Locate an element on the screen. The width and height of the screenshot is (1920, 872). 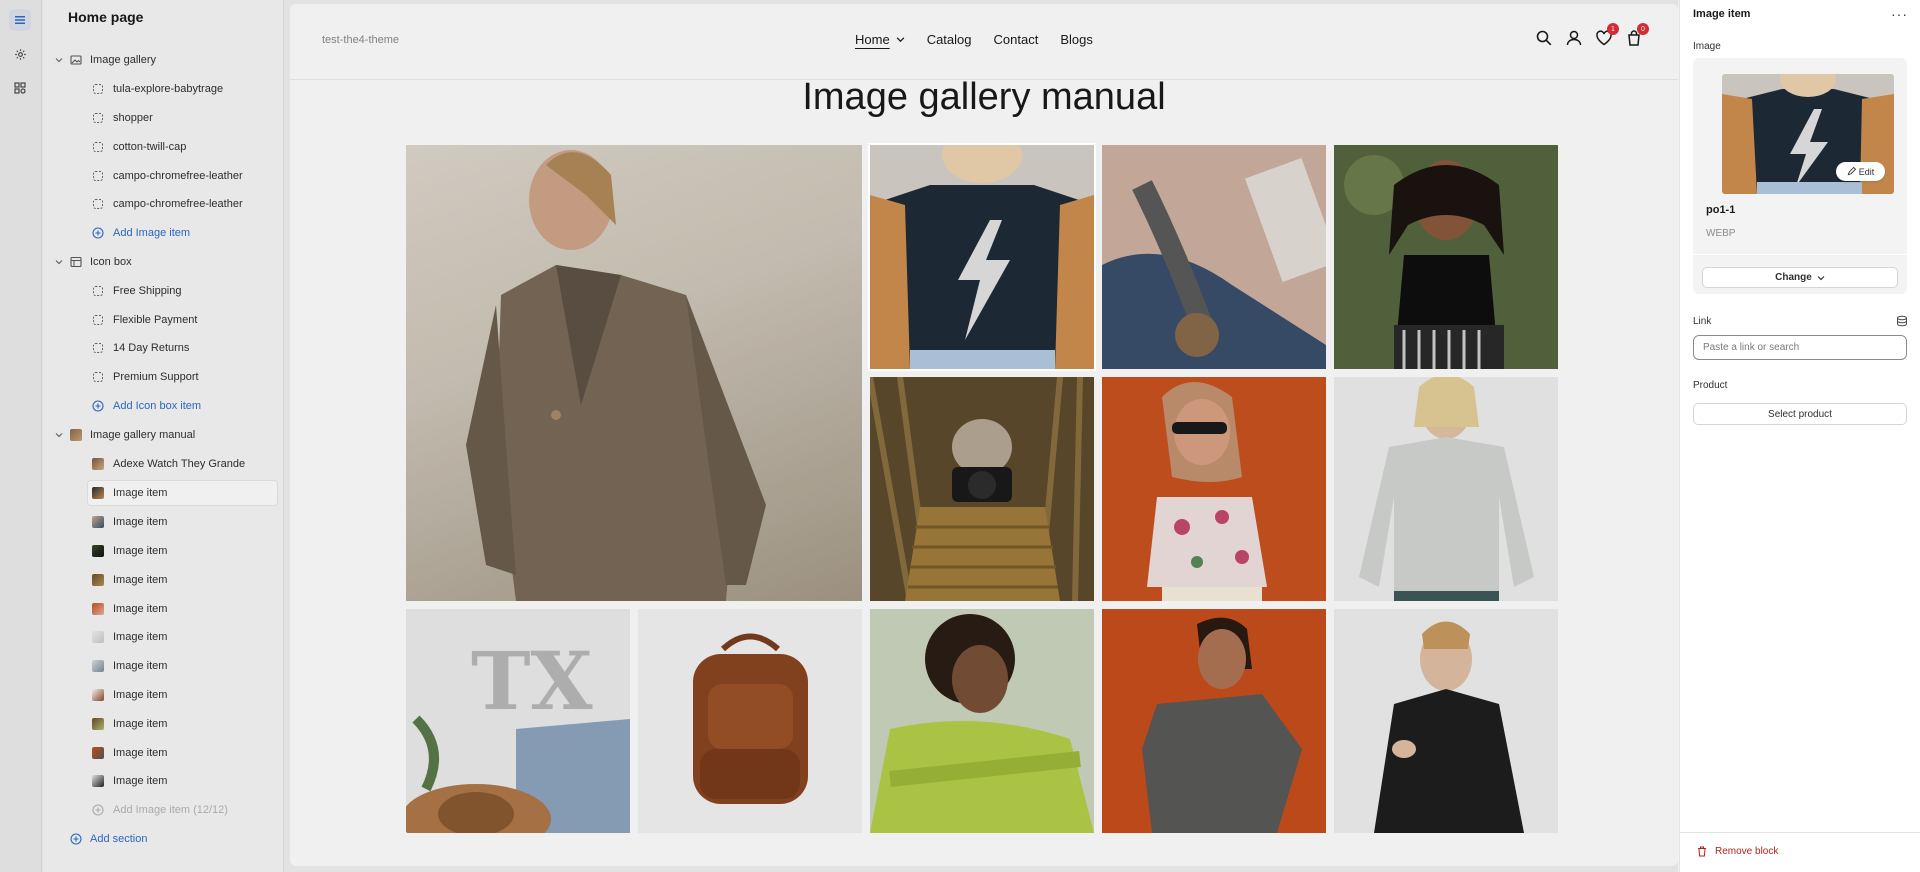
block-item: tula-explore-babytrage is located at coordinates (163, 89).